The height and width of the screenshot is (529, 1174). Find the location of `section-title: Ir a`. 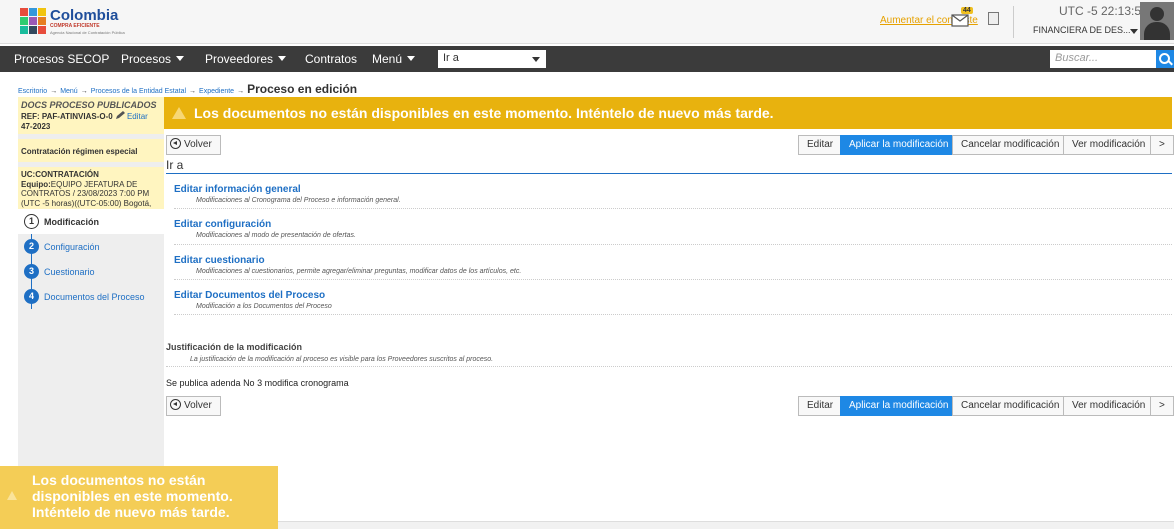

section-title: Ir a is located at coordinates (175, 165).